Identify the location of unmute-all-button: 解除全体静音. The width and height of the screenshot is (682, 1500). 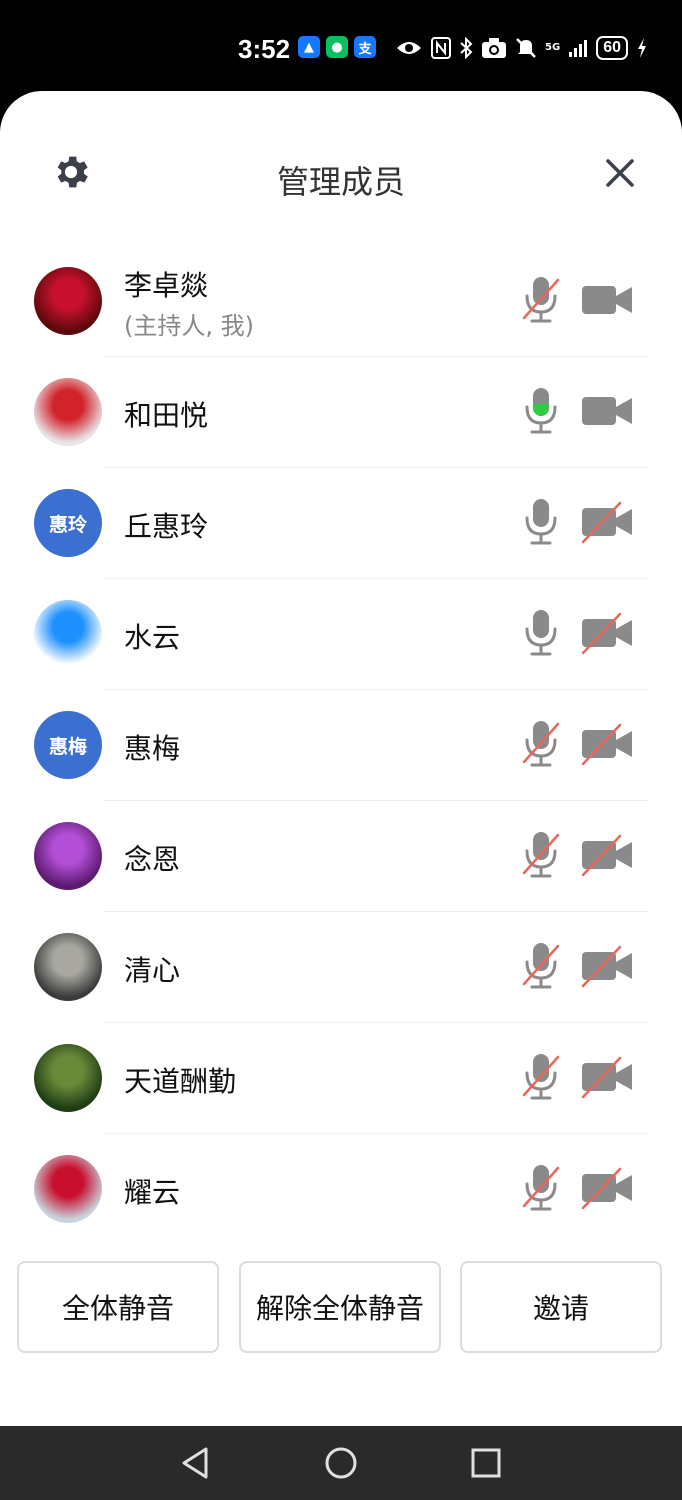
(340, 1307).